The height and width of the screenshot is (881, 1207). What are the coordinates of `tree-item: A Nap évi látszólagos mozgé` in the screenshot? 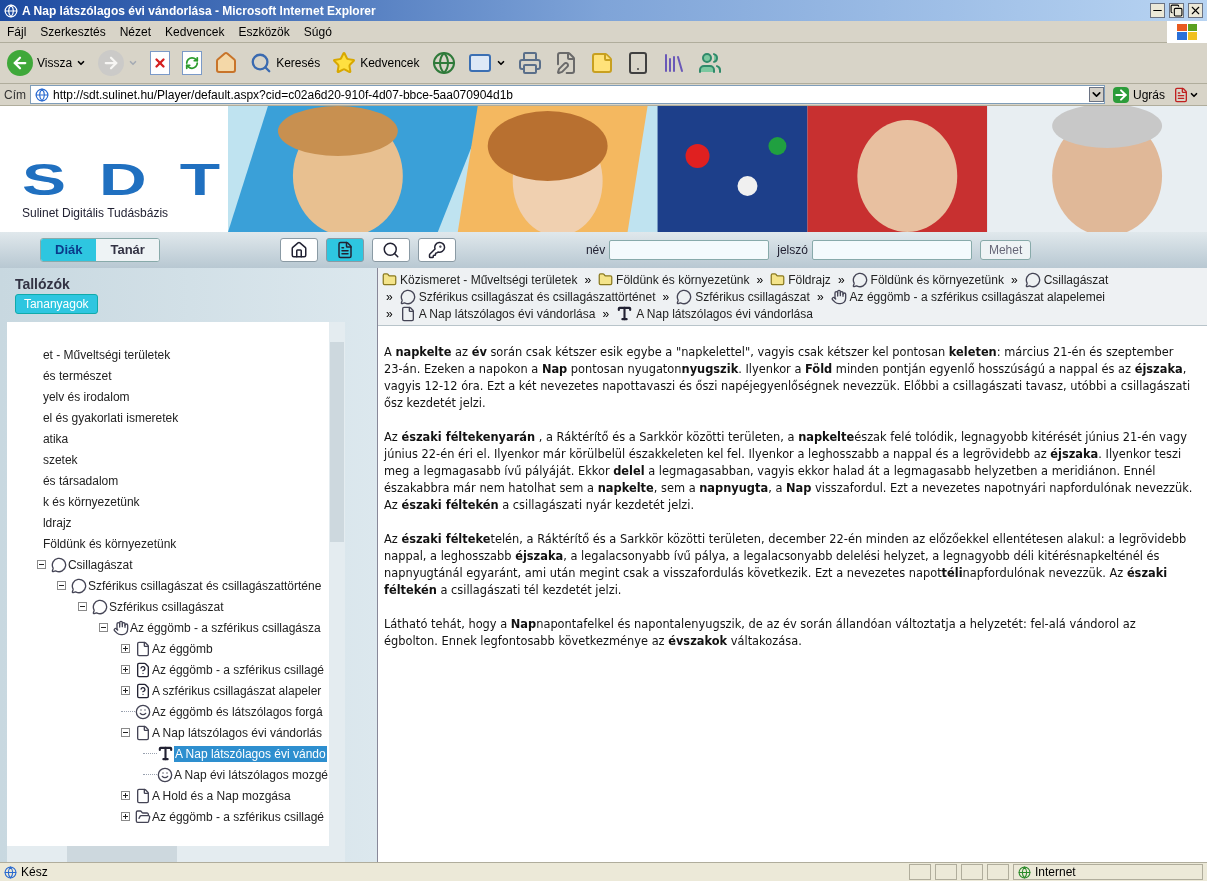 It's located at (250, 774).